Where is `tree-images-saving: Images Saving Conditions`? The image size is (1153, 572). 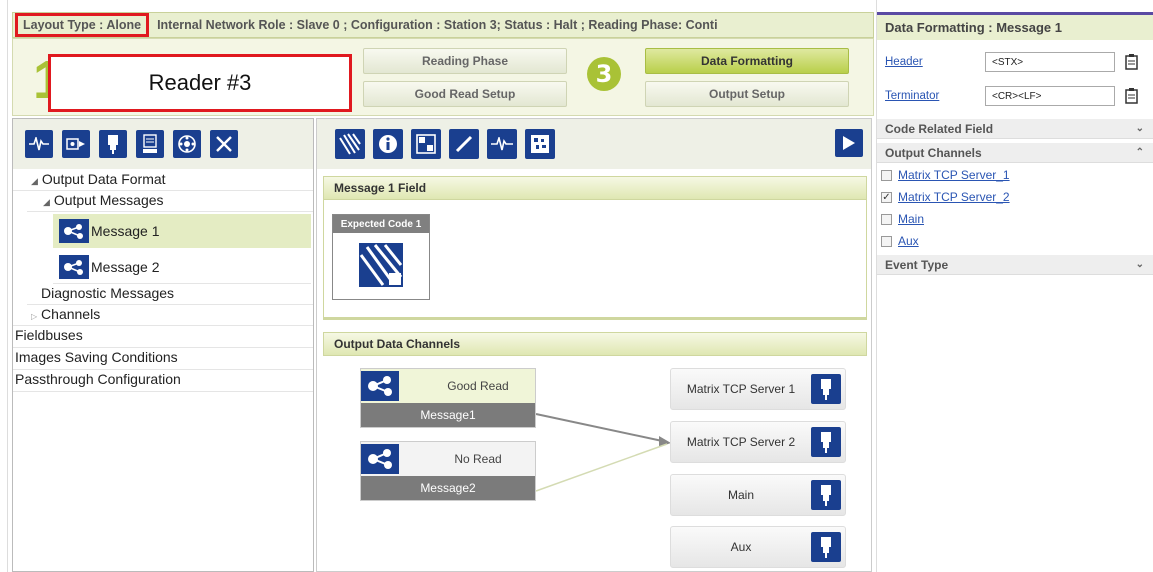 tree-images-saving: Images Saving Conditions is located at coordinates (163, 359).